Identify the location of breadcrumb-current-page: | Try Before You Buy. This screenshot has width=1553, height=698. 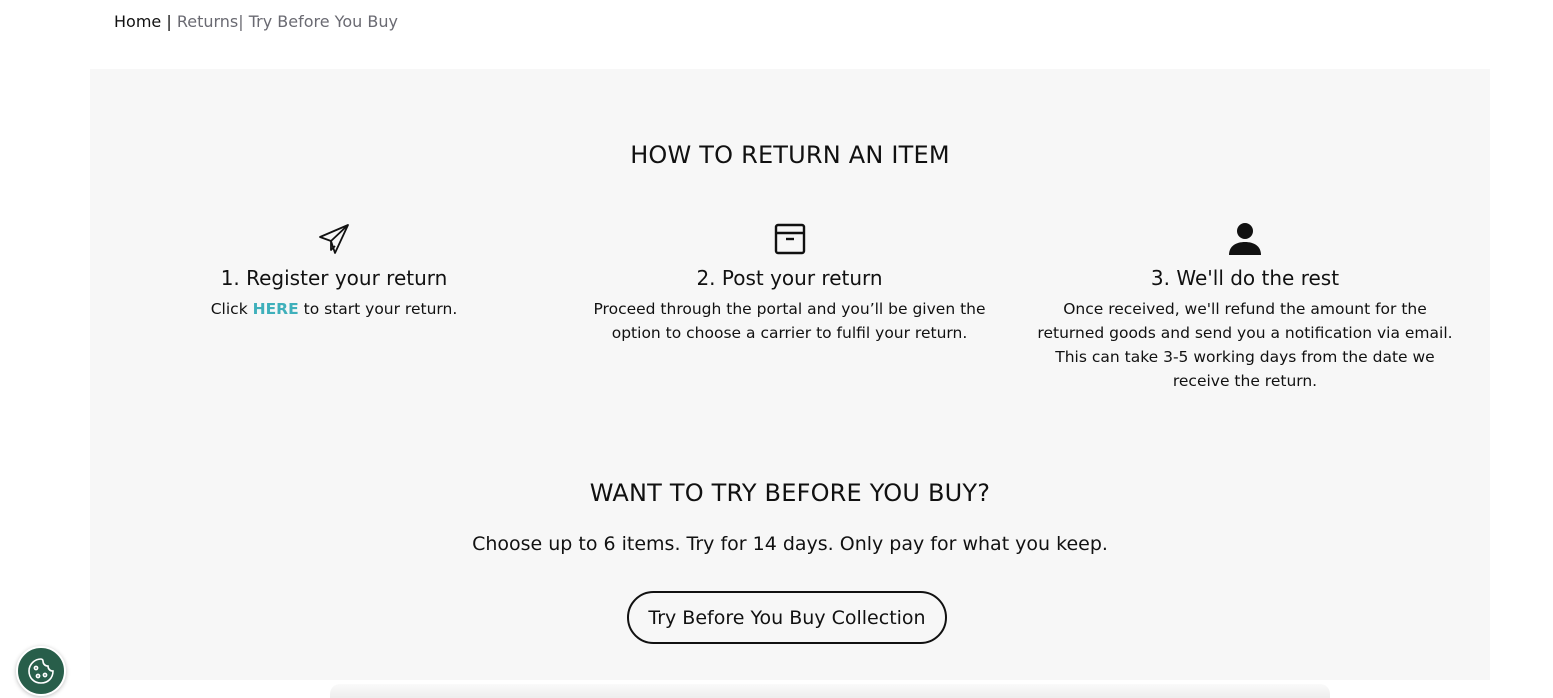
(318, 21).